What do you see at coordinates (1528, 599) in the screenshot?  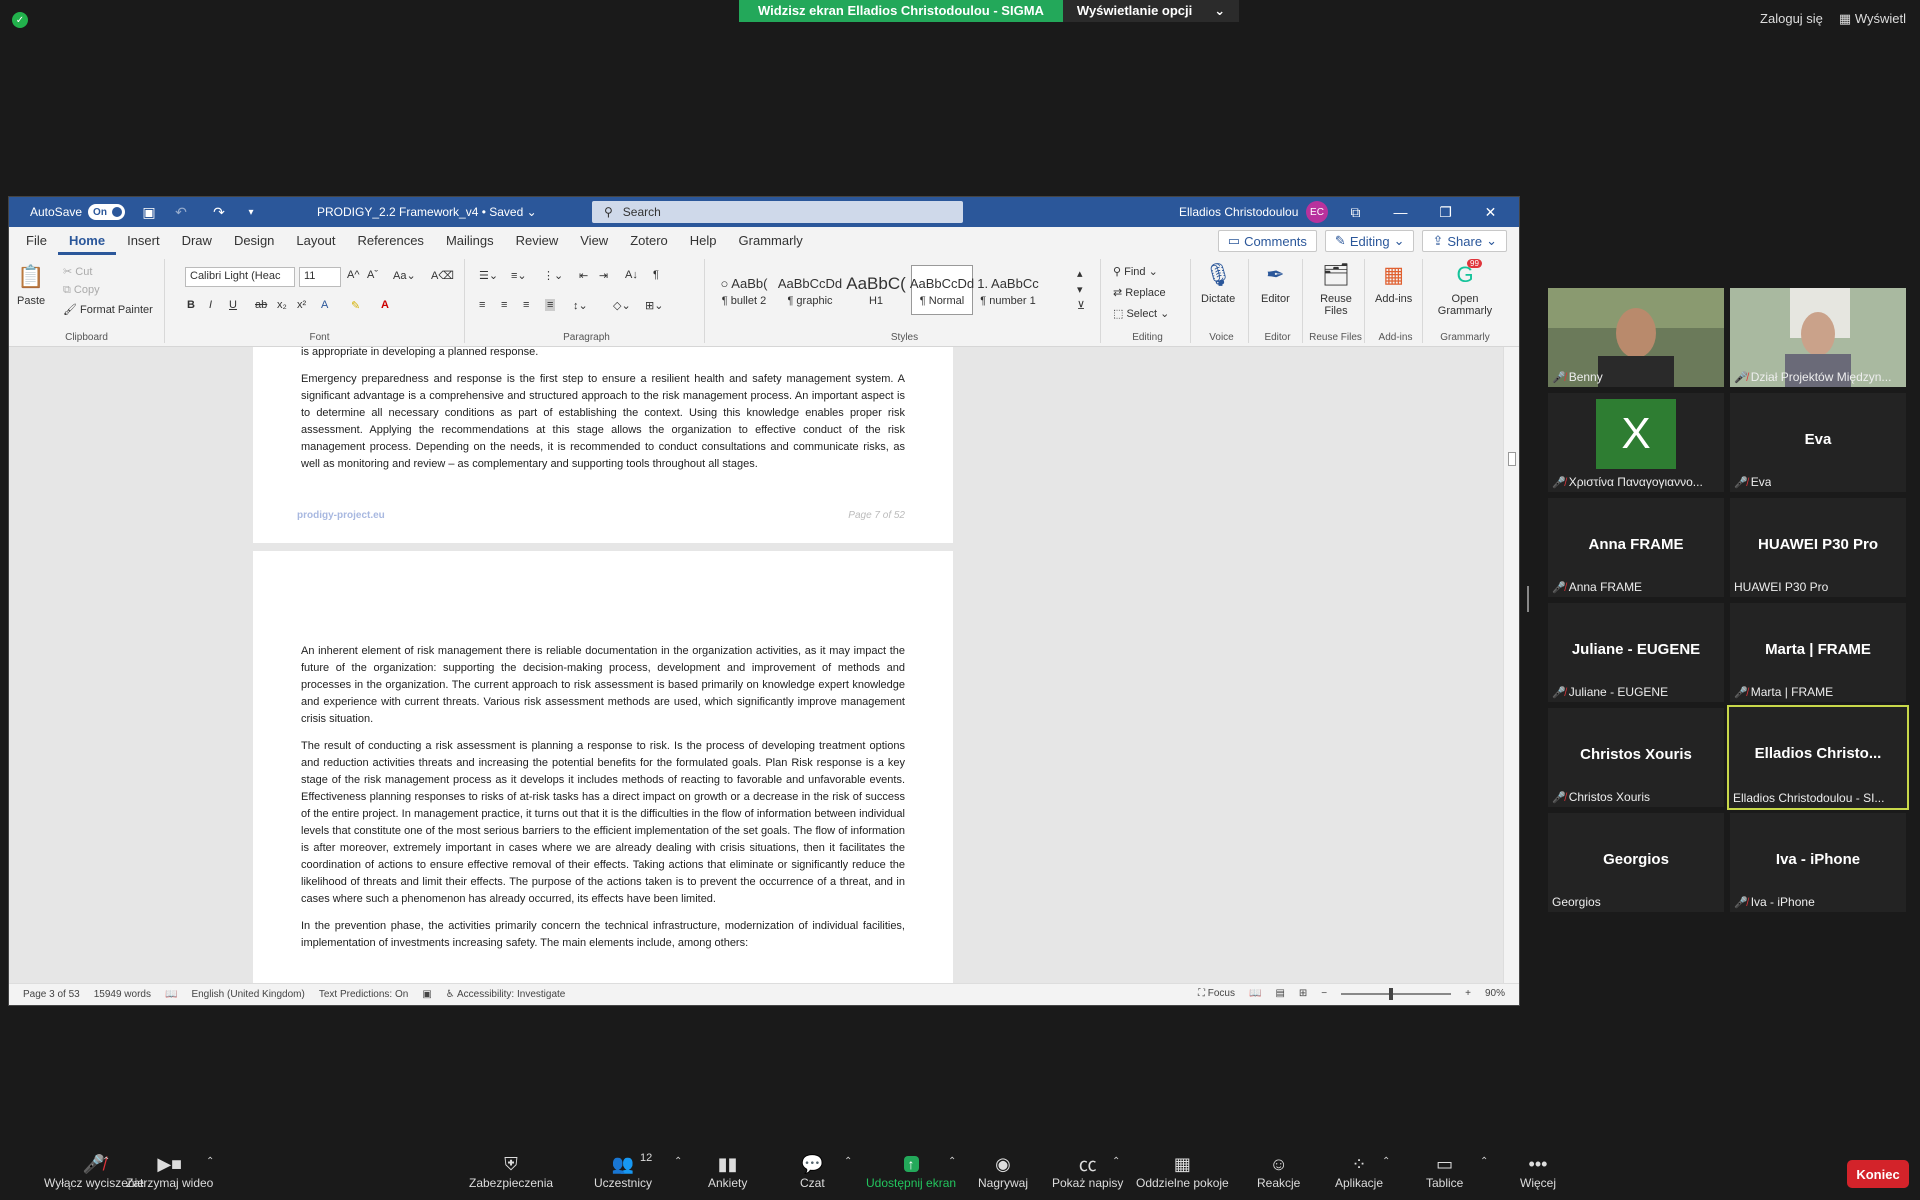 I see `gallery-resize-handle` at bounding box center [1528, 599].